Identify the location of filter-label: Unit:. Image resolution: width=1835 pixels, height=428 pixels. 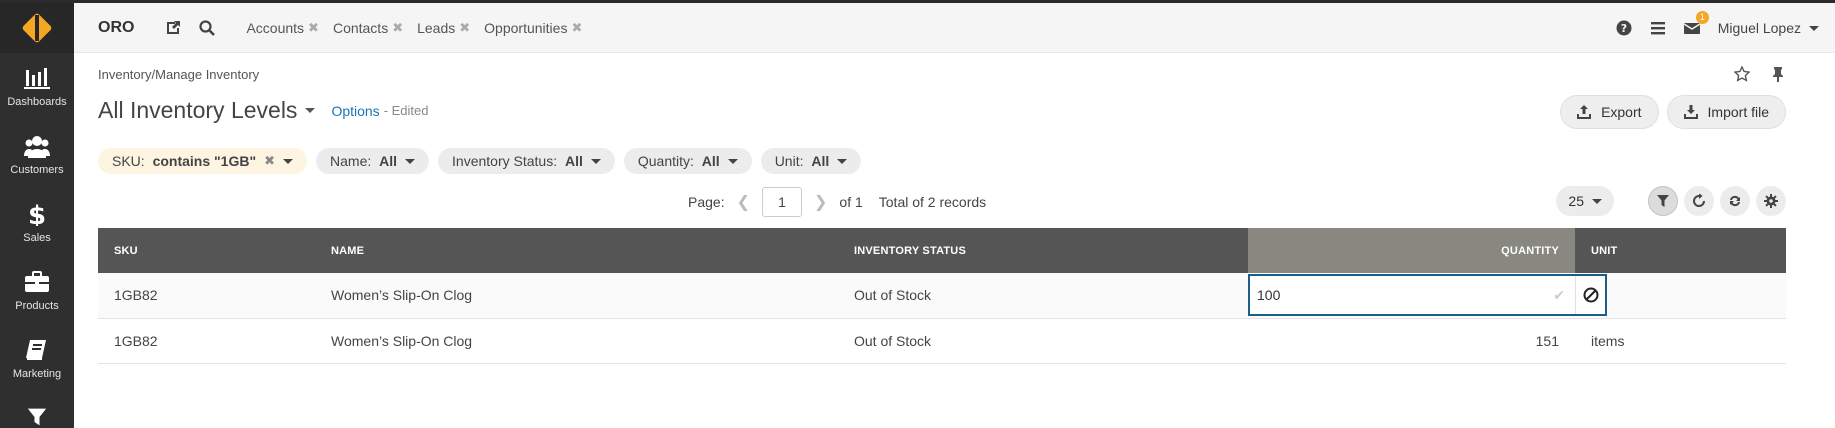
(789, 161).